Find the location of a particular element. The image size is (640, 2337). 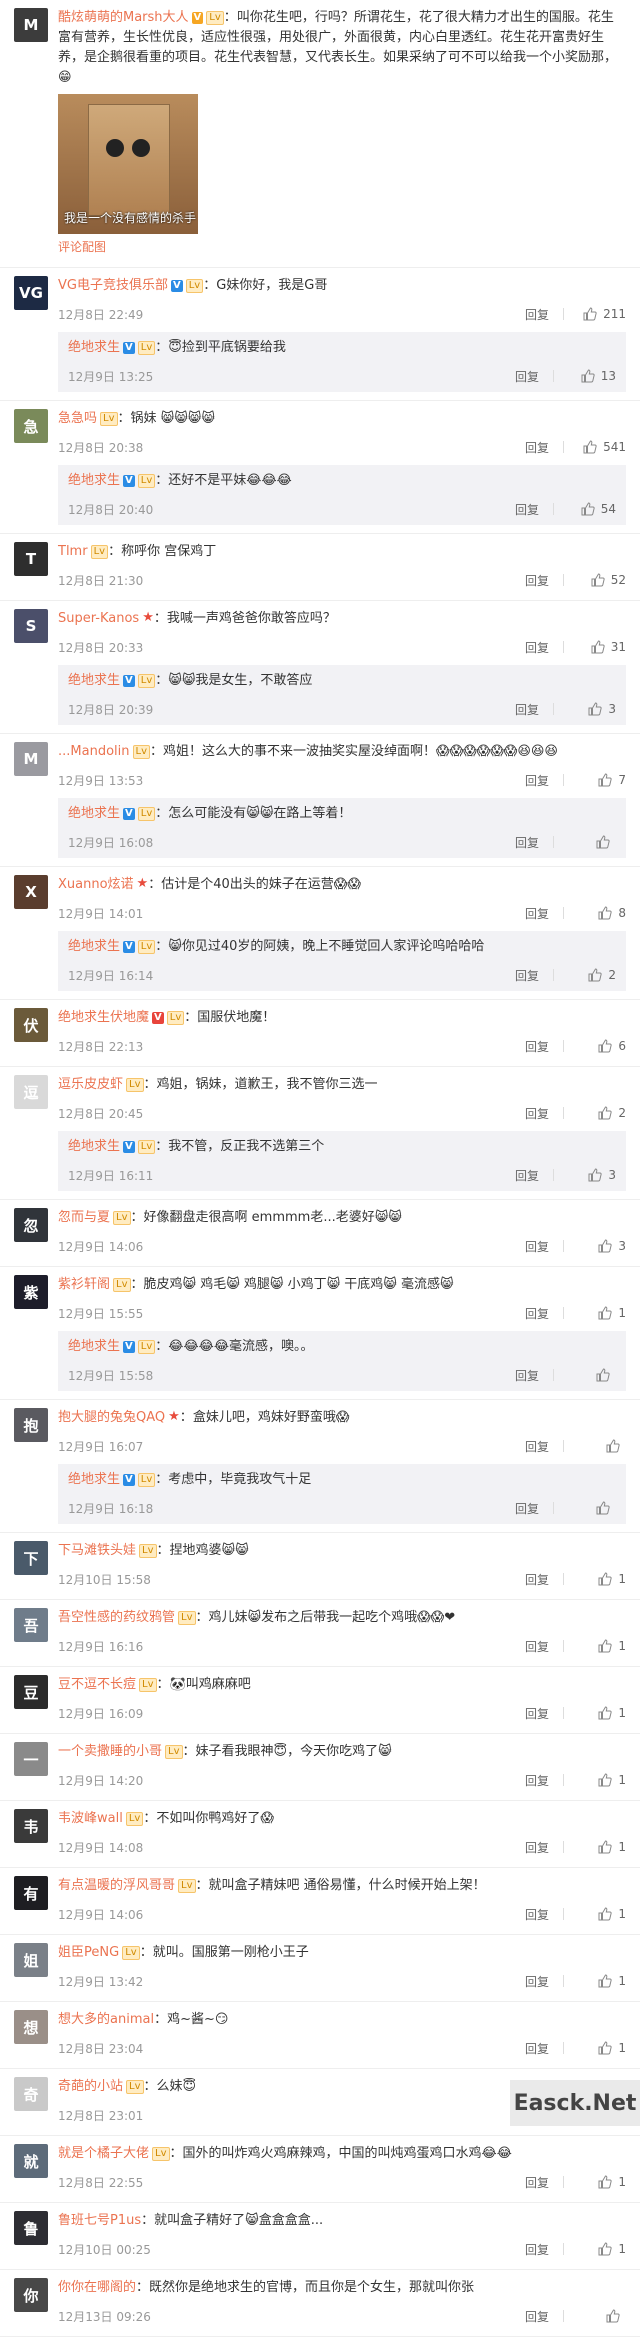

avatar: 逗 is located at coordinates (31, 1092).